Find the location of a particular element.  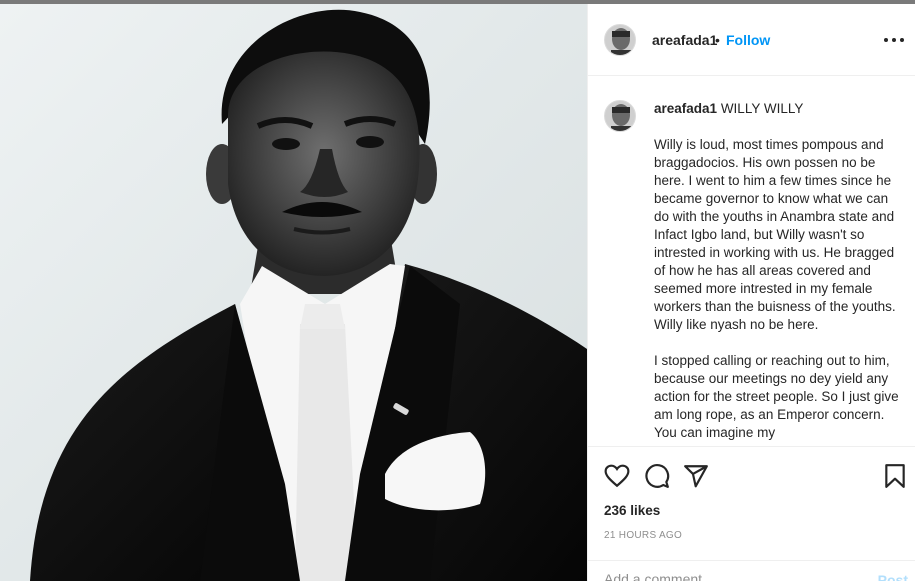

post-comment-button: Post is located at coordinates (893, 576).